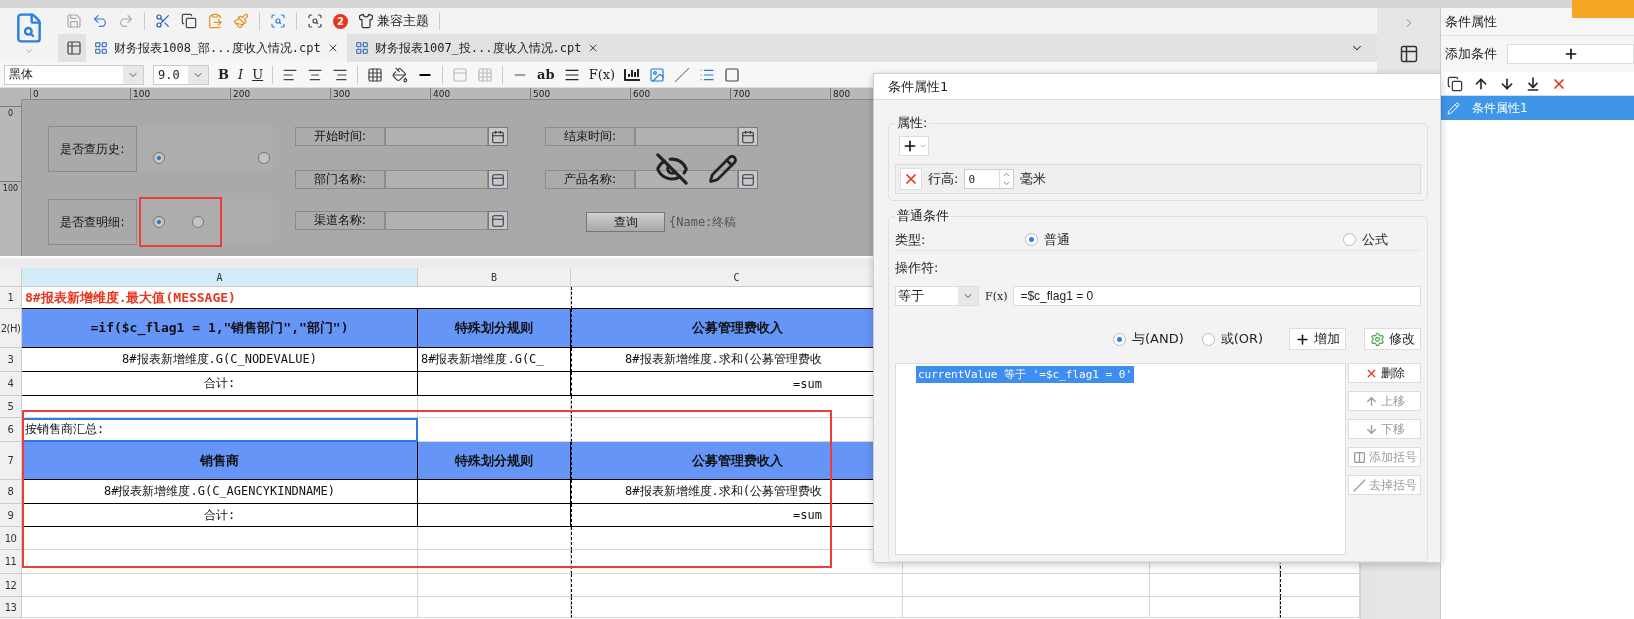 This screenshot has width=1634, height=619. I want to click on type-label: 类型:, so click(911, 239).